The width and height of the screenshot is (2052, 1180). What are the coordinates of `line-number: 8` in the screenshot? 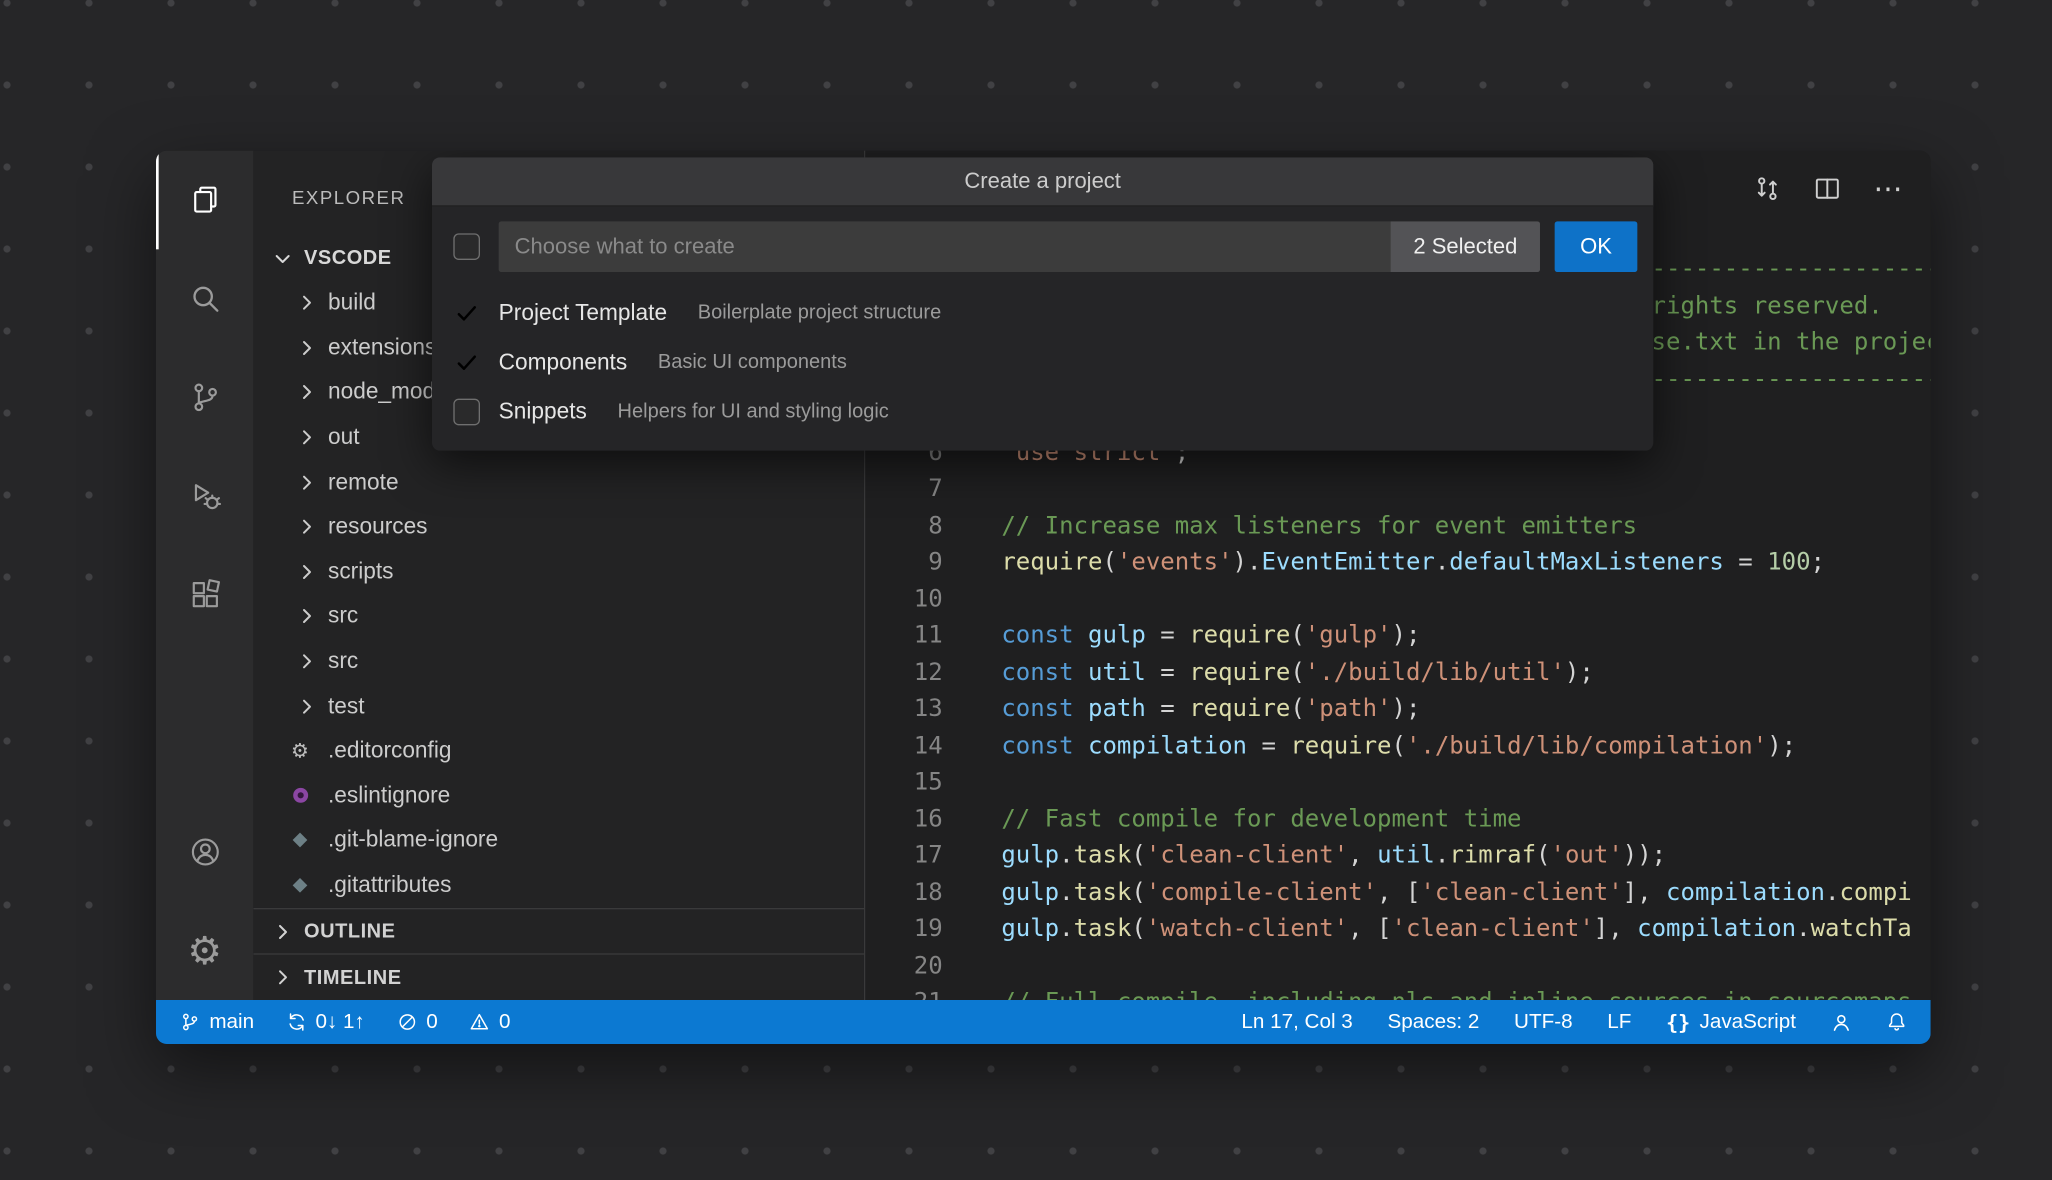 It's located at (935, 525).